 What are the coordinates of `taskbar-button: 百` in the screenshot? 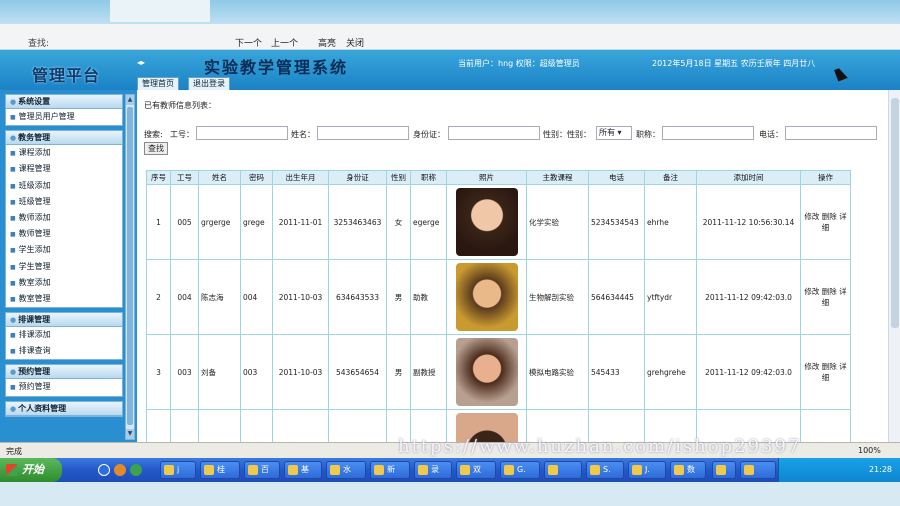 It's located at (262, 470).